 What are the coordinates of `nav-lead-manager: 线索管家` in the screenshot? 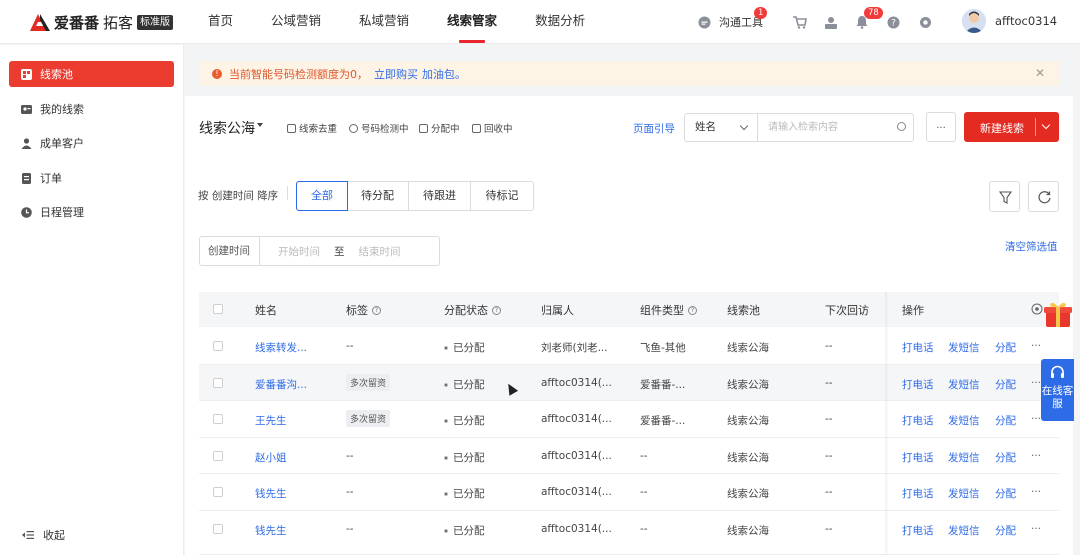 It's located at (472, 22).